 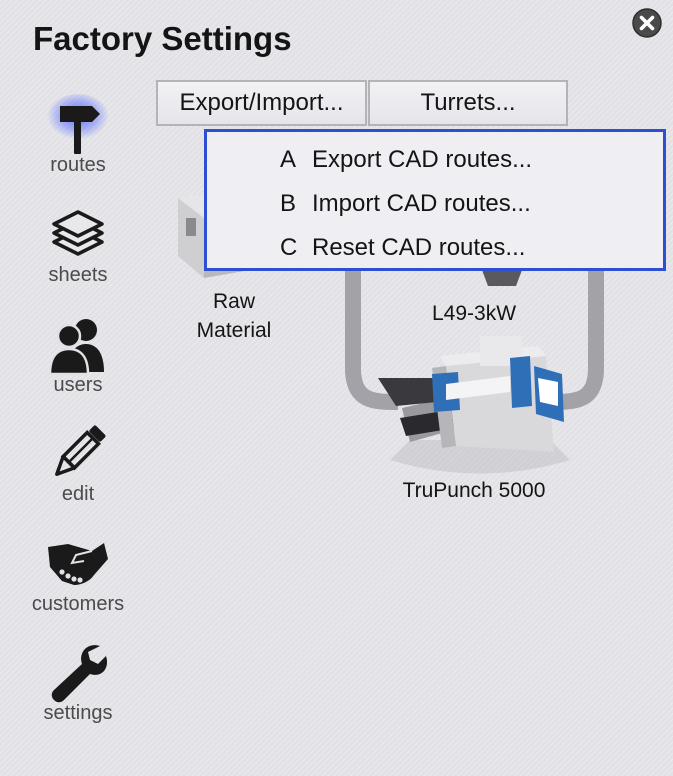 What do you see at coordinates (78, 275) in the screenshot?
I see `sidebar-item-label: sheets` at bounding box center [78, 275].